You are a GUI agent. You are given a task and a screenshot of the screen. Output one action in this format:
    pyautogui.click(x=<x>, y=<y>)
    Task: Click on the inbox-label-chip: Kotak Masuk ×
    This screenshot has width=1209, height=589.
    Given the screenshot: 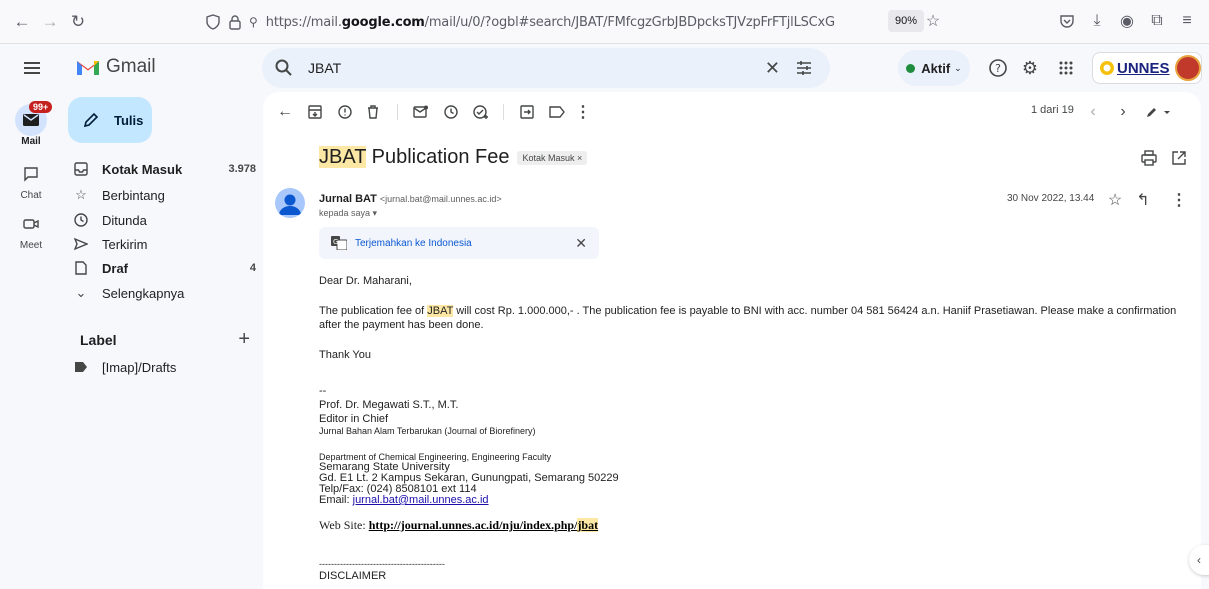 What is the action you would take?
    pyautogui.click(x=552, y=157)
    